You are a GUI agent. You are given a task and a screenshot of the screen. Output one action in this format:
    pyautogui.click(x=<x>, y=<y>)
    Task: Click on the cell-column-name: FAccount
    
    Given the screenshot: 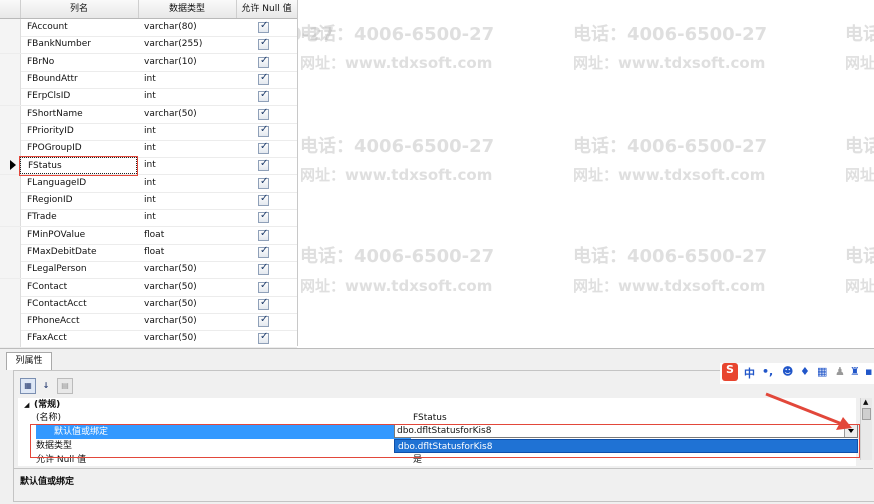 What is the action you would take?
    pyautogui.click(x=81, y=27)
    